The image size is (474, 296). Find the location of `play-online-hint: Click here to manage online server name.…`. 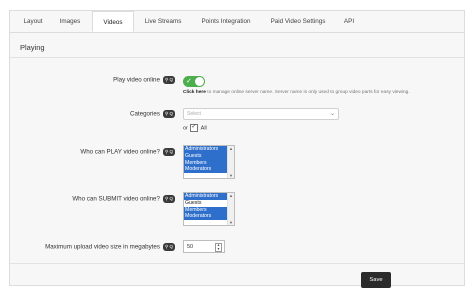

play-online-hint: Click here to manage online server name.… is located at coordinates (296, 92).